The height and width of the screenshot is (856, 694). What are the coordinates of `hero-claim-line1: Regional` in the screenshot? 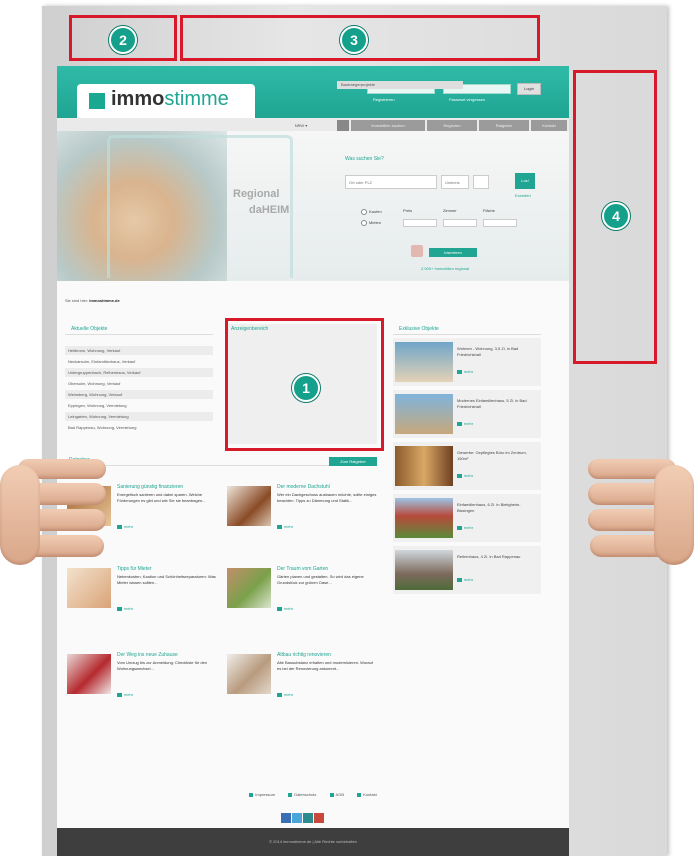 It's located at (256, 194).